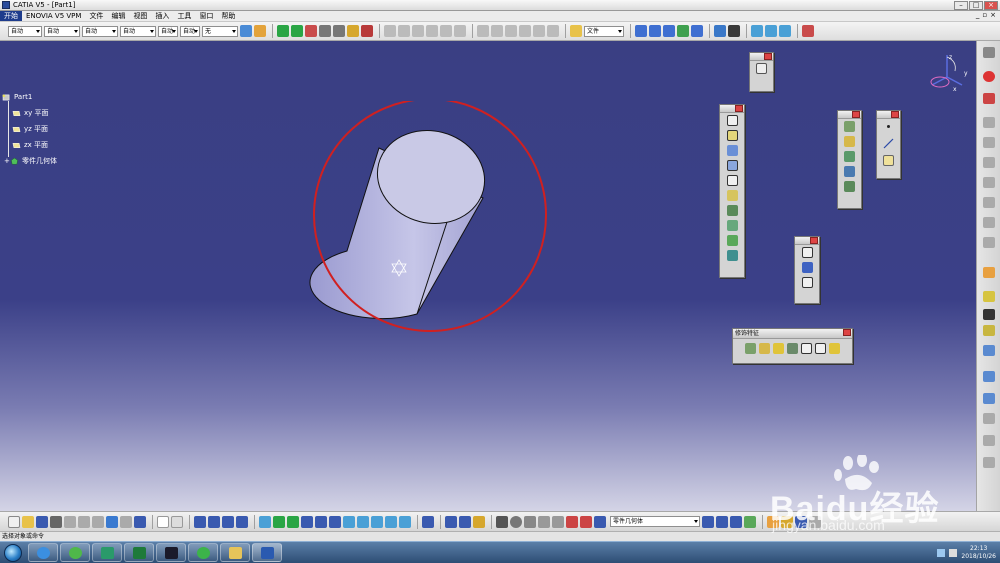 This screenshot has height=563, width=1000. Describe the element at coordinates (655, 31) in the screenshot. I see `spline-icon` at that location.